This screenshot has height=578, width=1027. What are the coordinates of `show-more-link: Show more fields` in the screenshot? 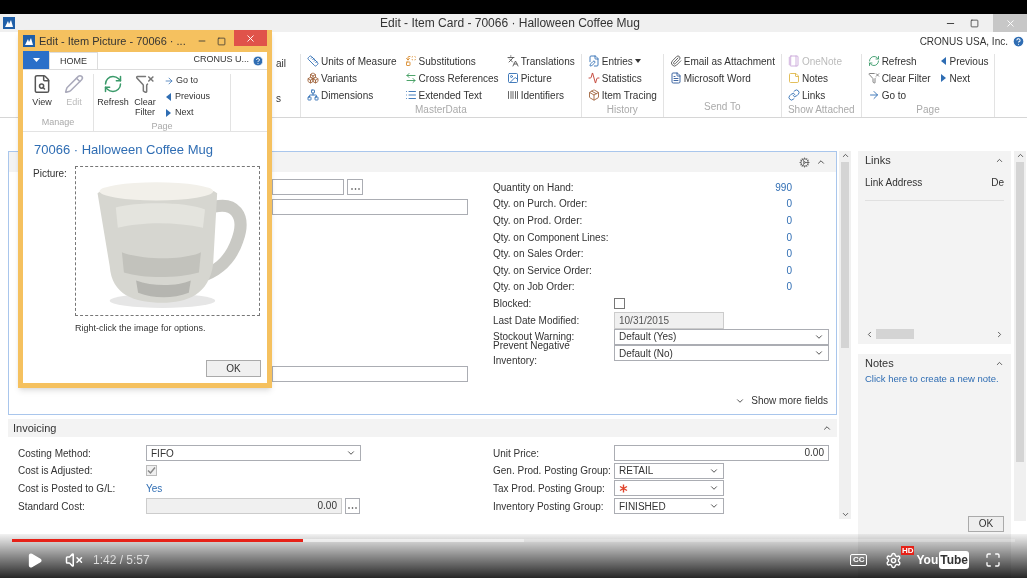 It's located at (781, 400).